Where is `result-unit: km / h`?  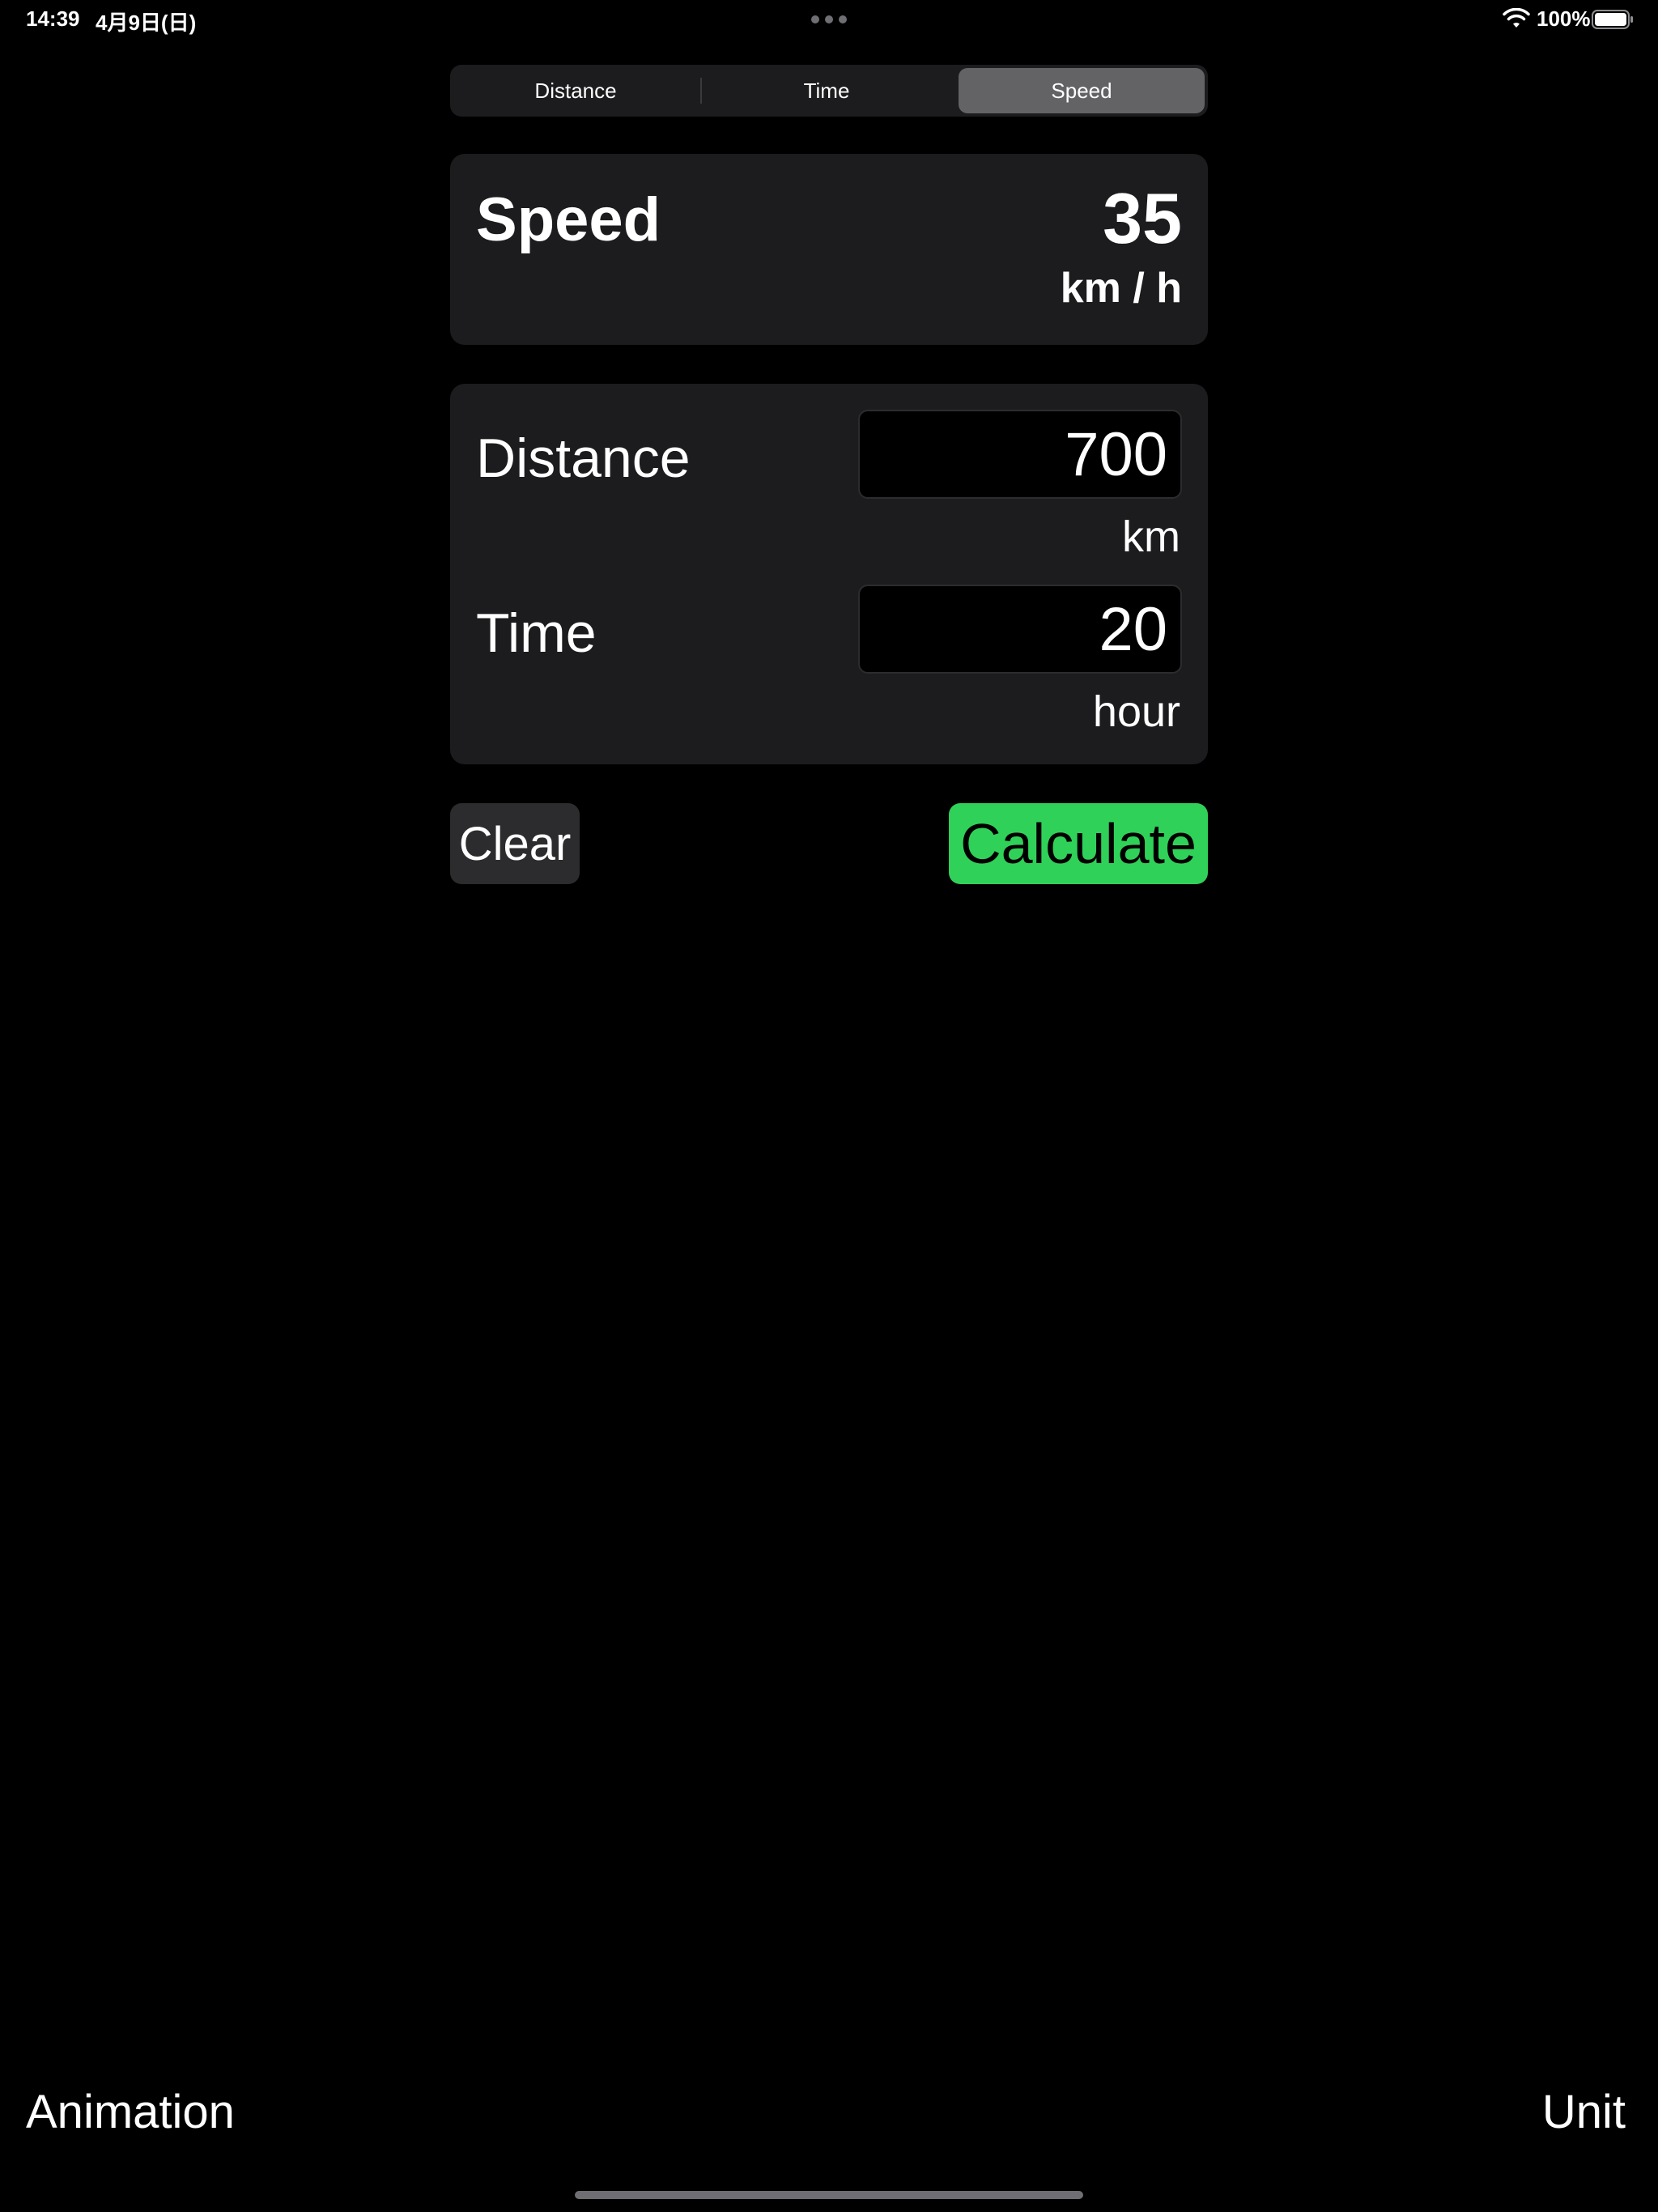
result-unit: km / h is located at coordinates (1121, 289).